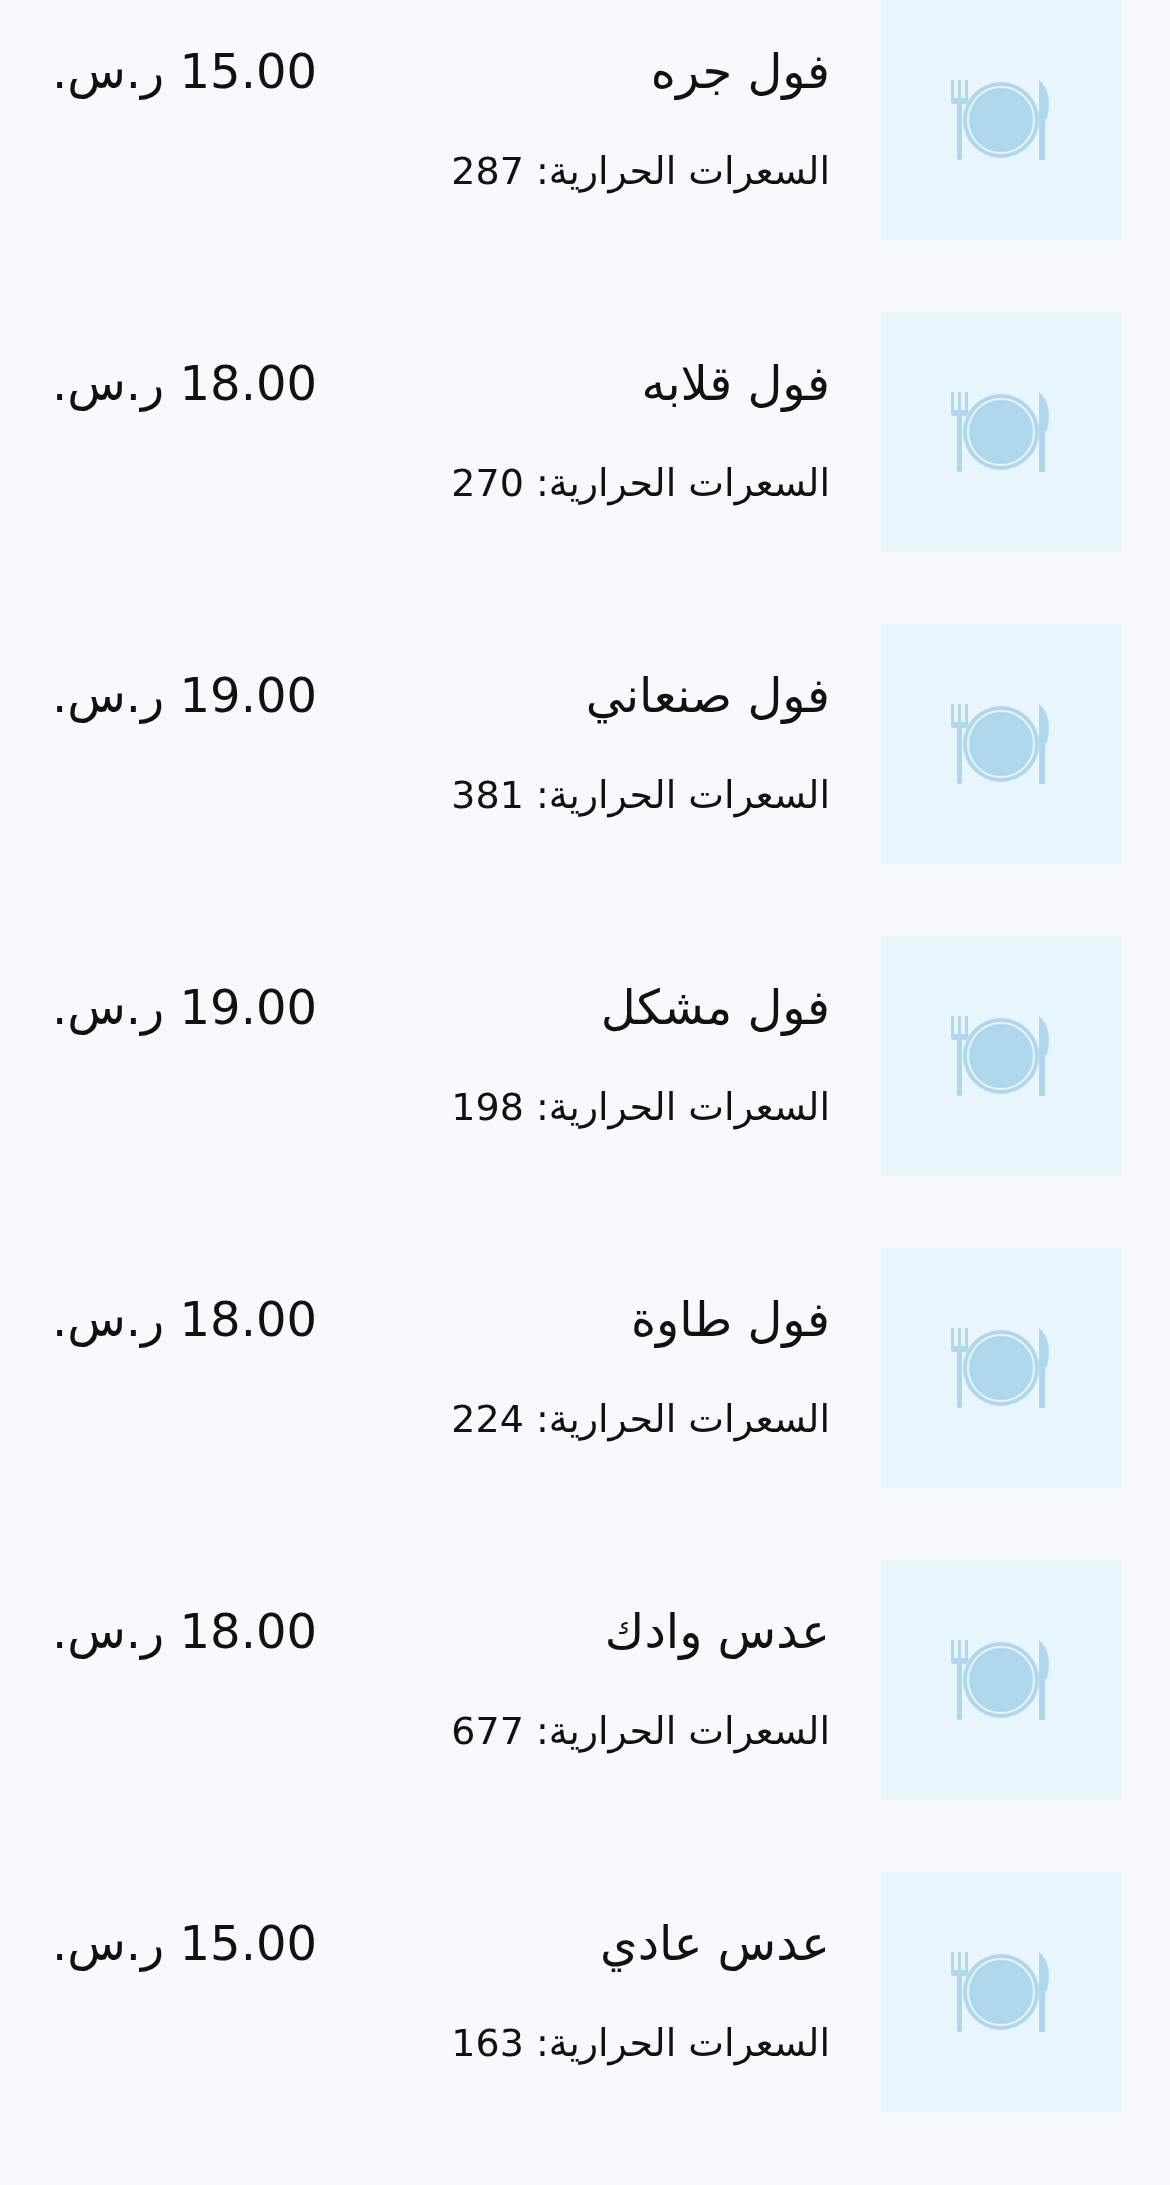  Describe the element at coordinates (735, 384) in the screenshot. I see `dish-name: فول قلابه` at that location.